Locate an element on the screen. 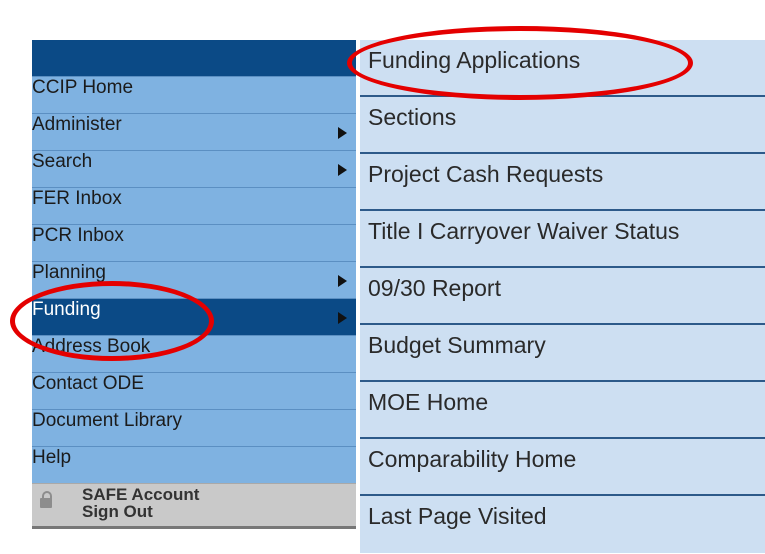 Image resolution: width=765 pixels, height=554 pixels. submenu-item-title-i-carryover-waiver-status: Title I Carryover Waiver Status is located at coordinates (562, 239).